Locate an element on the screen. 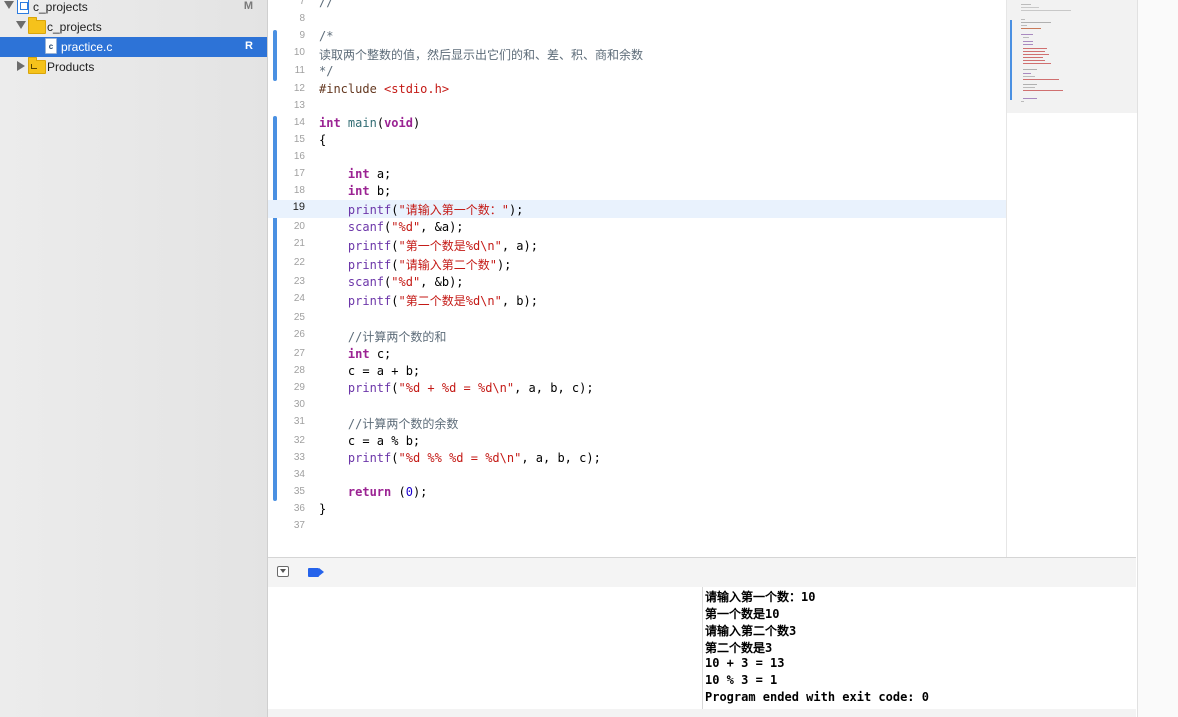 The height and width of the screenshot is (717, 1178). code-text: printf("第二个数是%d\n", b); is located at coordinates (428, 300).